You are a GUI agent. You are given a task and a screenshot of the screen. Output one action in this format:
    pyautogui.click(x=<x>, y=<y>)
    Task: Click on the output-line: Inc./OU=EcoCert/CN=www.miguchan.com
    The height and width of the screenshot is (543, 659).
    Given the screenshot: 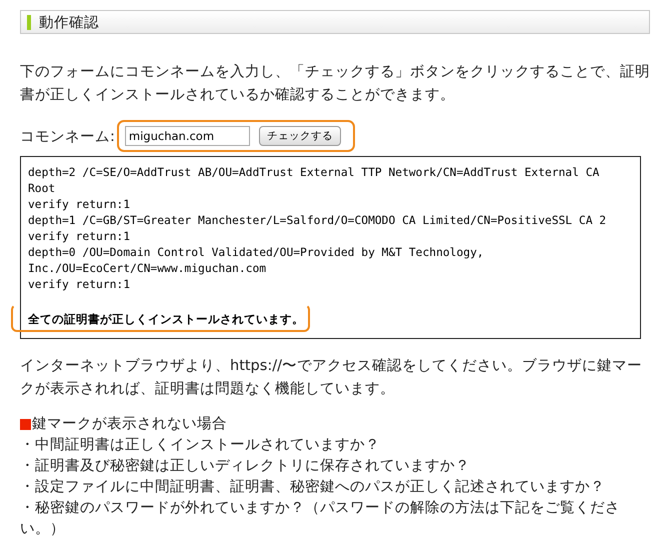 What is the action you would take?
    pyautogui.click(x=148, y=269)
    